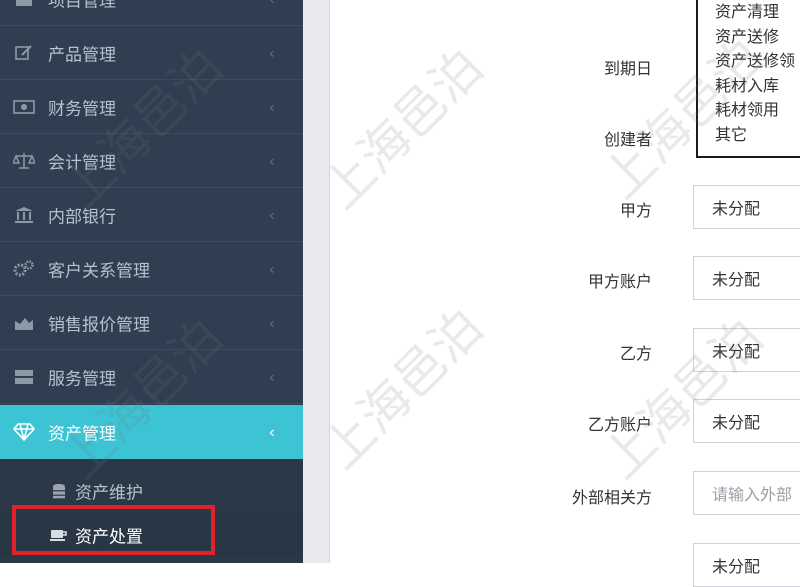 The height and width of the screenshot is (587, 800). What do you see at coordinates (82, 55) in the screenshot?
I see `sidebar-item-label: 产品管理` at bounding box center [82, 55].